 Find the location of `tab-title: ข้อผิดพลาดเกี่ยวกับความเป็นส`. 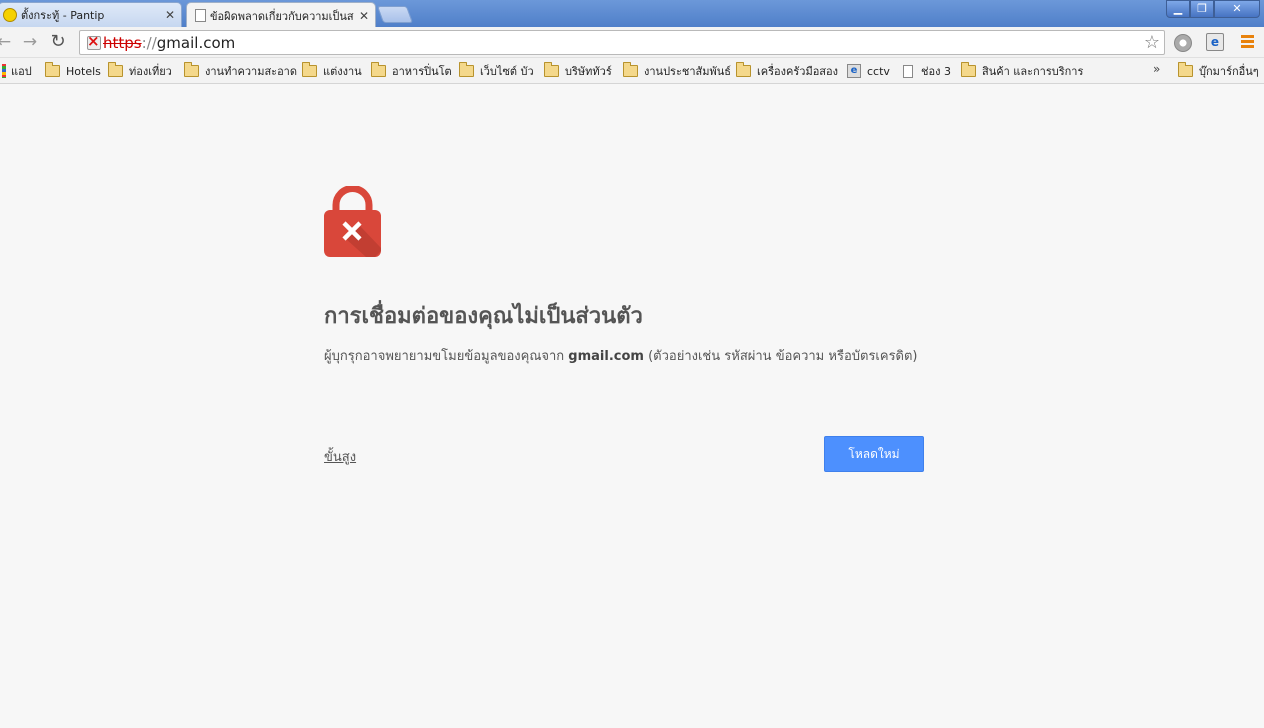

tab-title: ข้อผิดพลาดเกี่ยวกับความเป็นส is located at coordinates (282, 16).